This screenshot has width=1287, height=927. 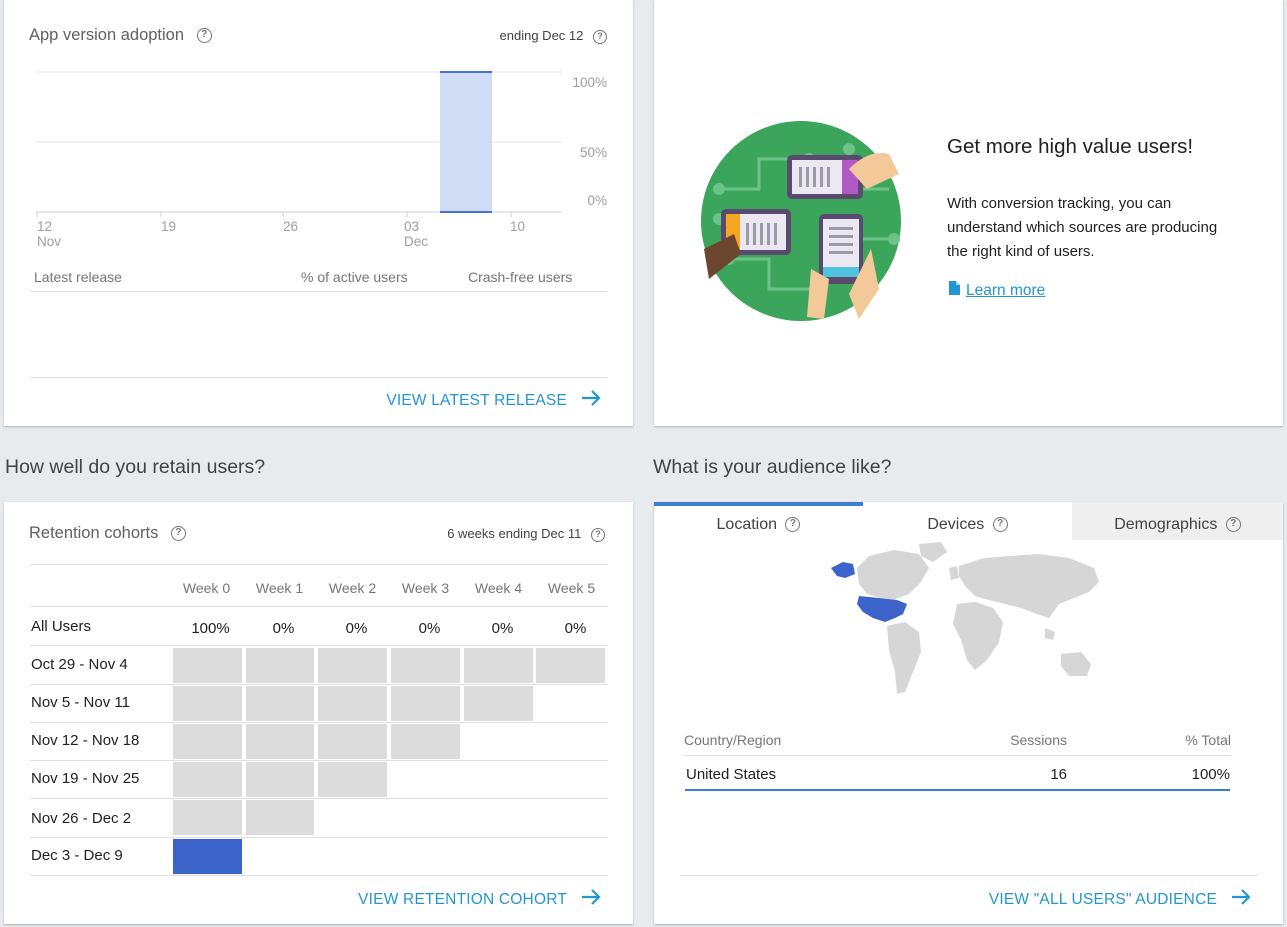 I want to click on adoption-area-fill, so click(x=466, y=142).